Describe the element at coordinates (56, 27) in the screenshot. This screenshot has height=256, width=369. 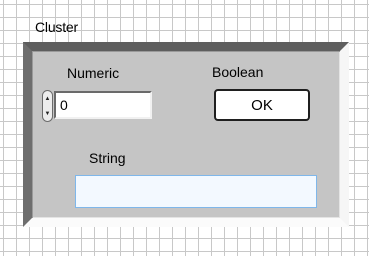
I see `cluster-label: Cluster` at that location.